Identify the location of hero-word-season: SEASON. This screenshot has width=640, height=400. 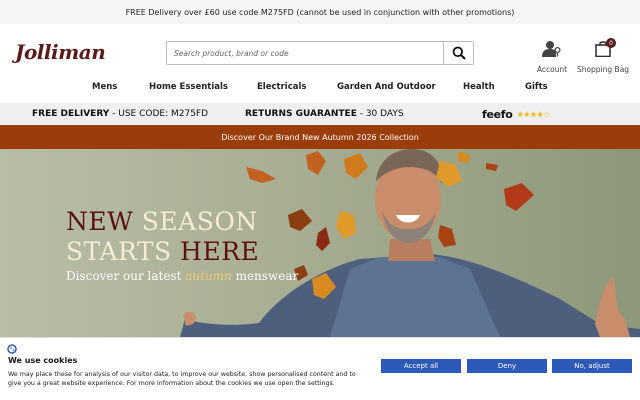
(199, 221).